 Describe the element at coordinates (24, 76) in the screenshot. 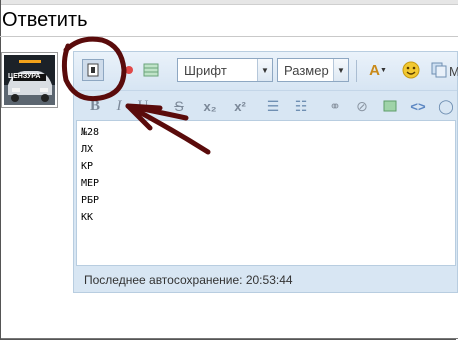

I see `avatar-censor-label: ЦЕНЗУРА` at that location.